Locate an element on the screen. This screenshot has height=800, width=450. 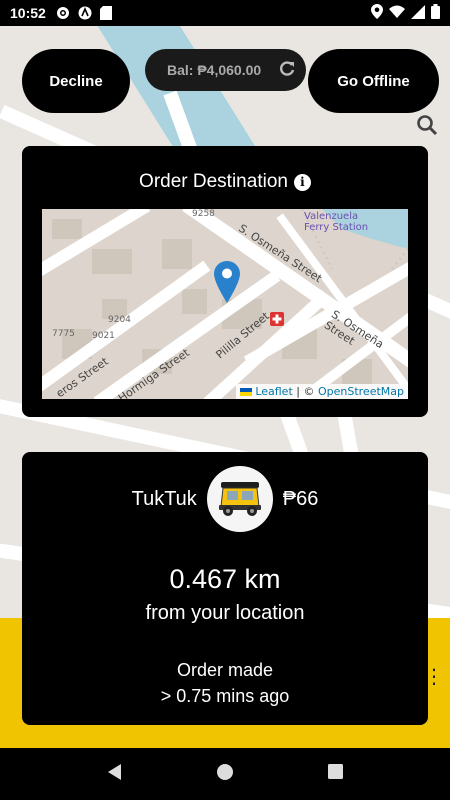
battery-icon is located at coordinates (435, 13).